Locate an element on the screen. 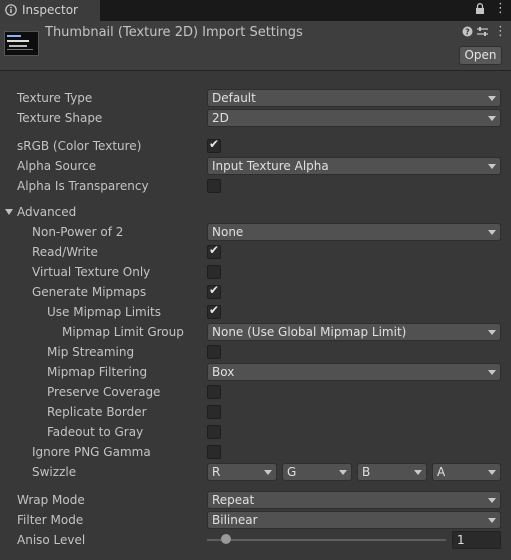 The width and height of the screenshot is (511, 560). lock-icon is located at coordinates (480, 10).